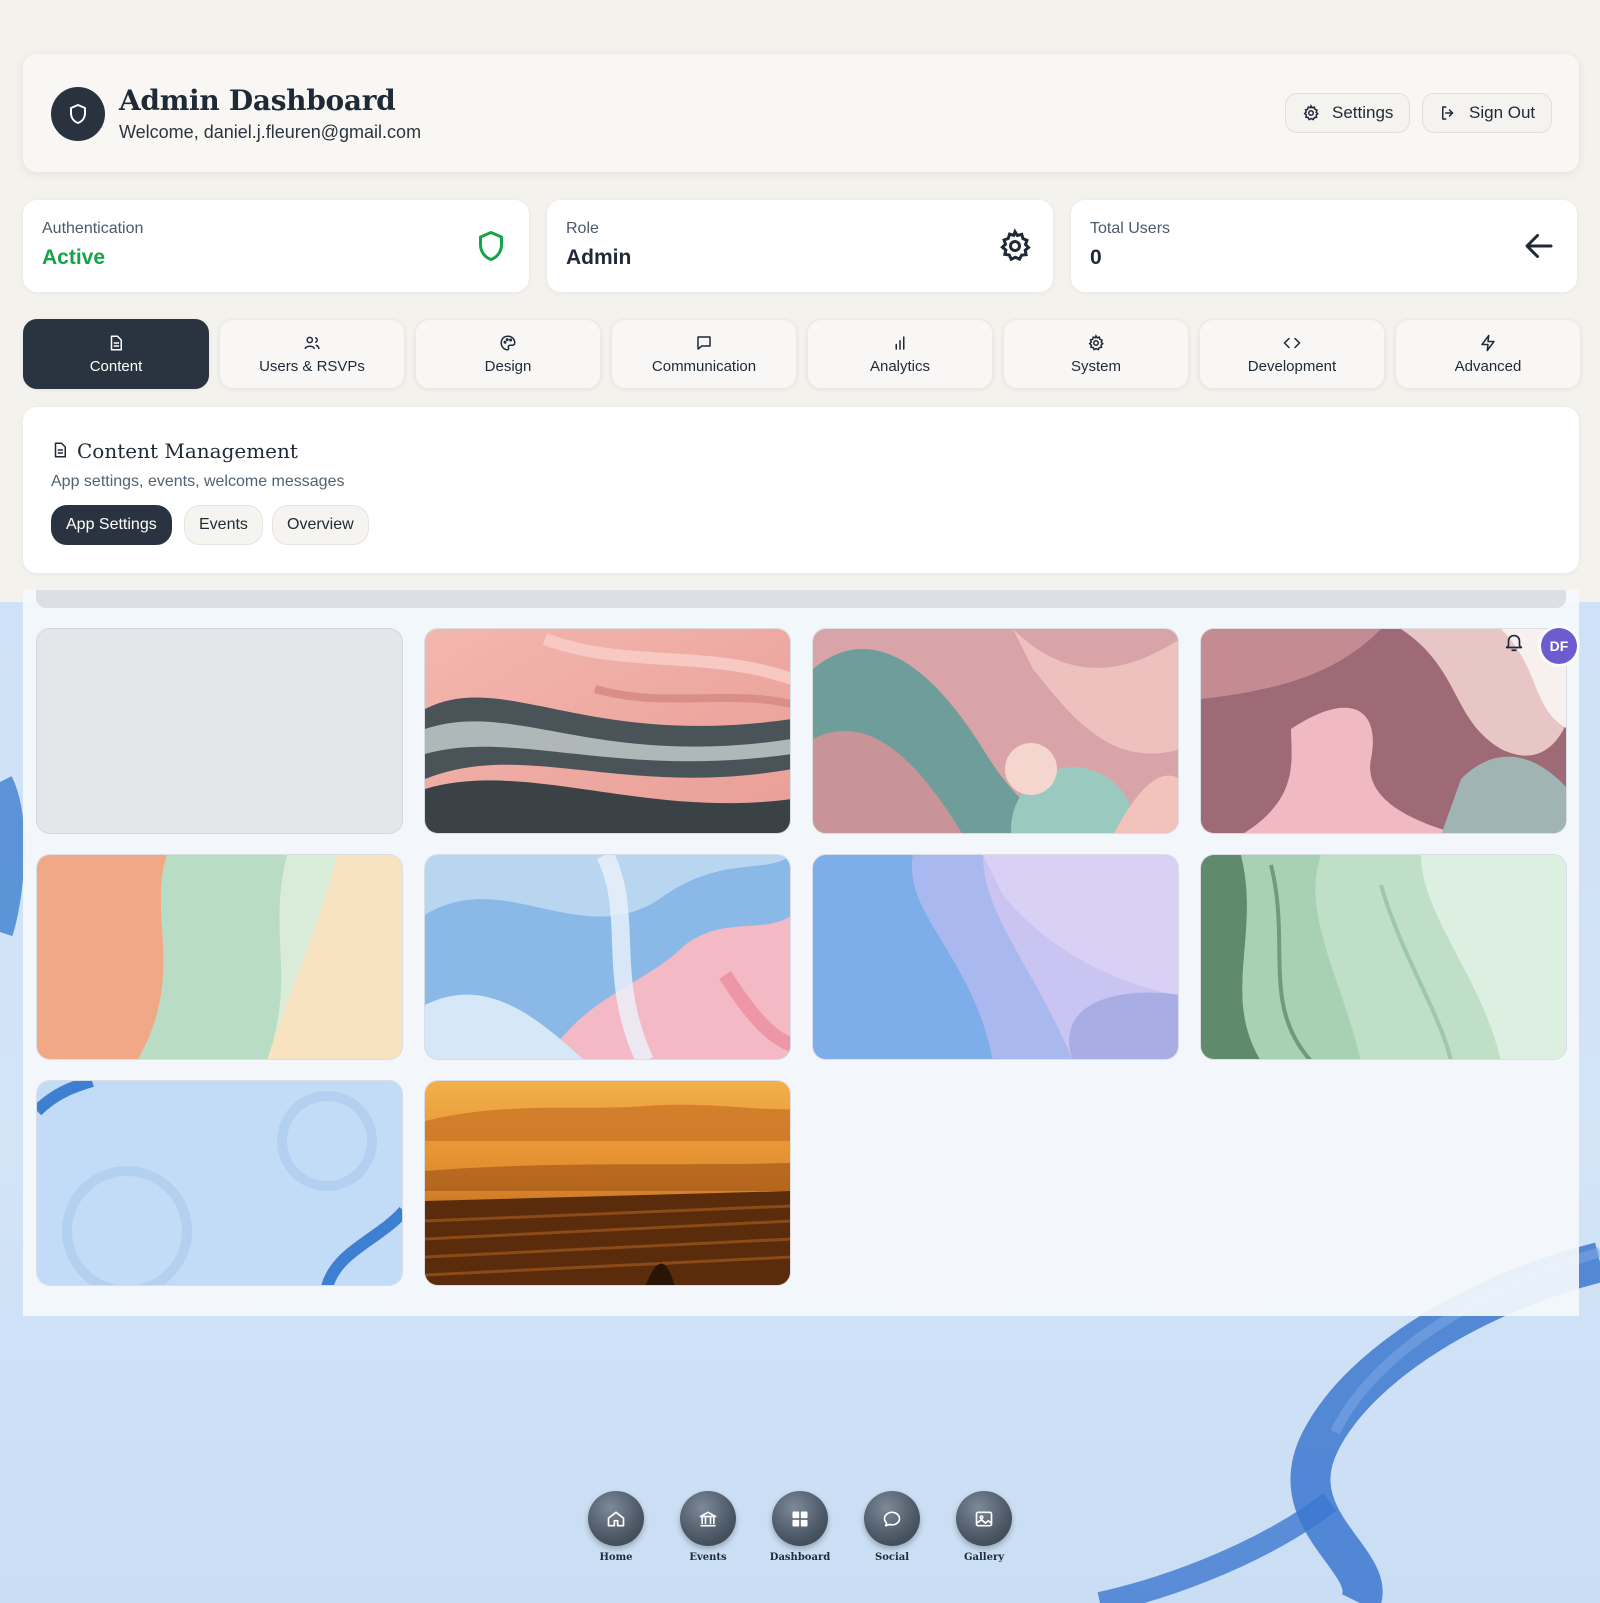  I want to click on sign-out-button: Sign Out, so click(1487, 113).